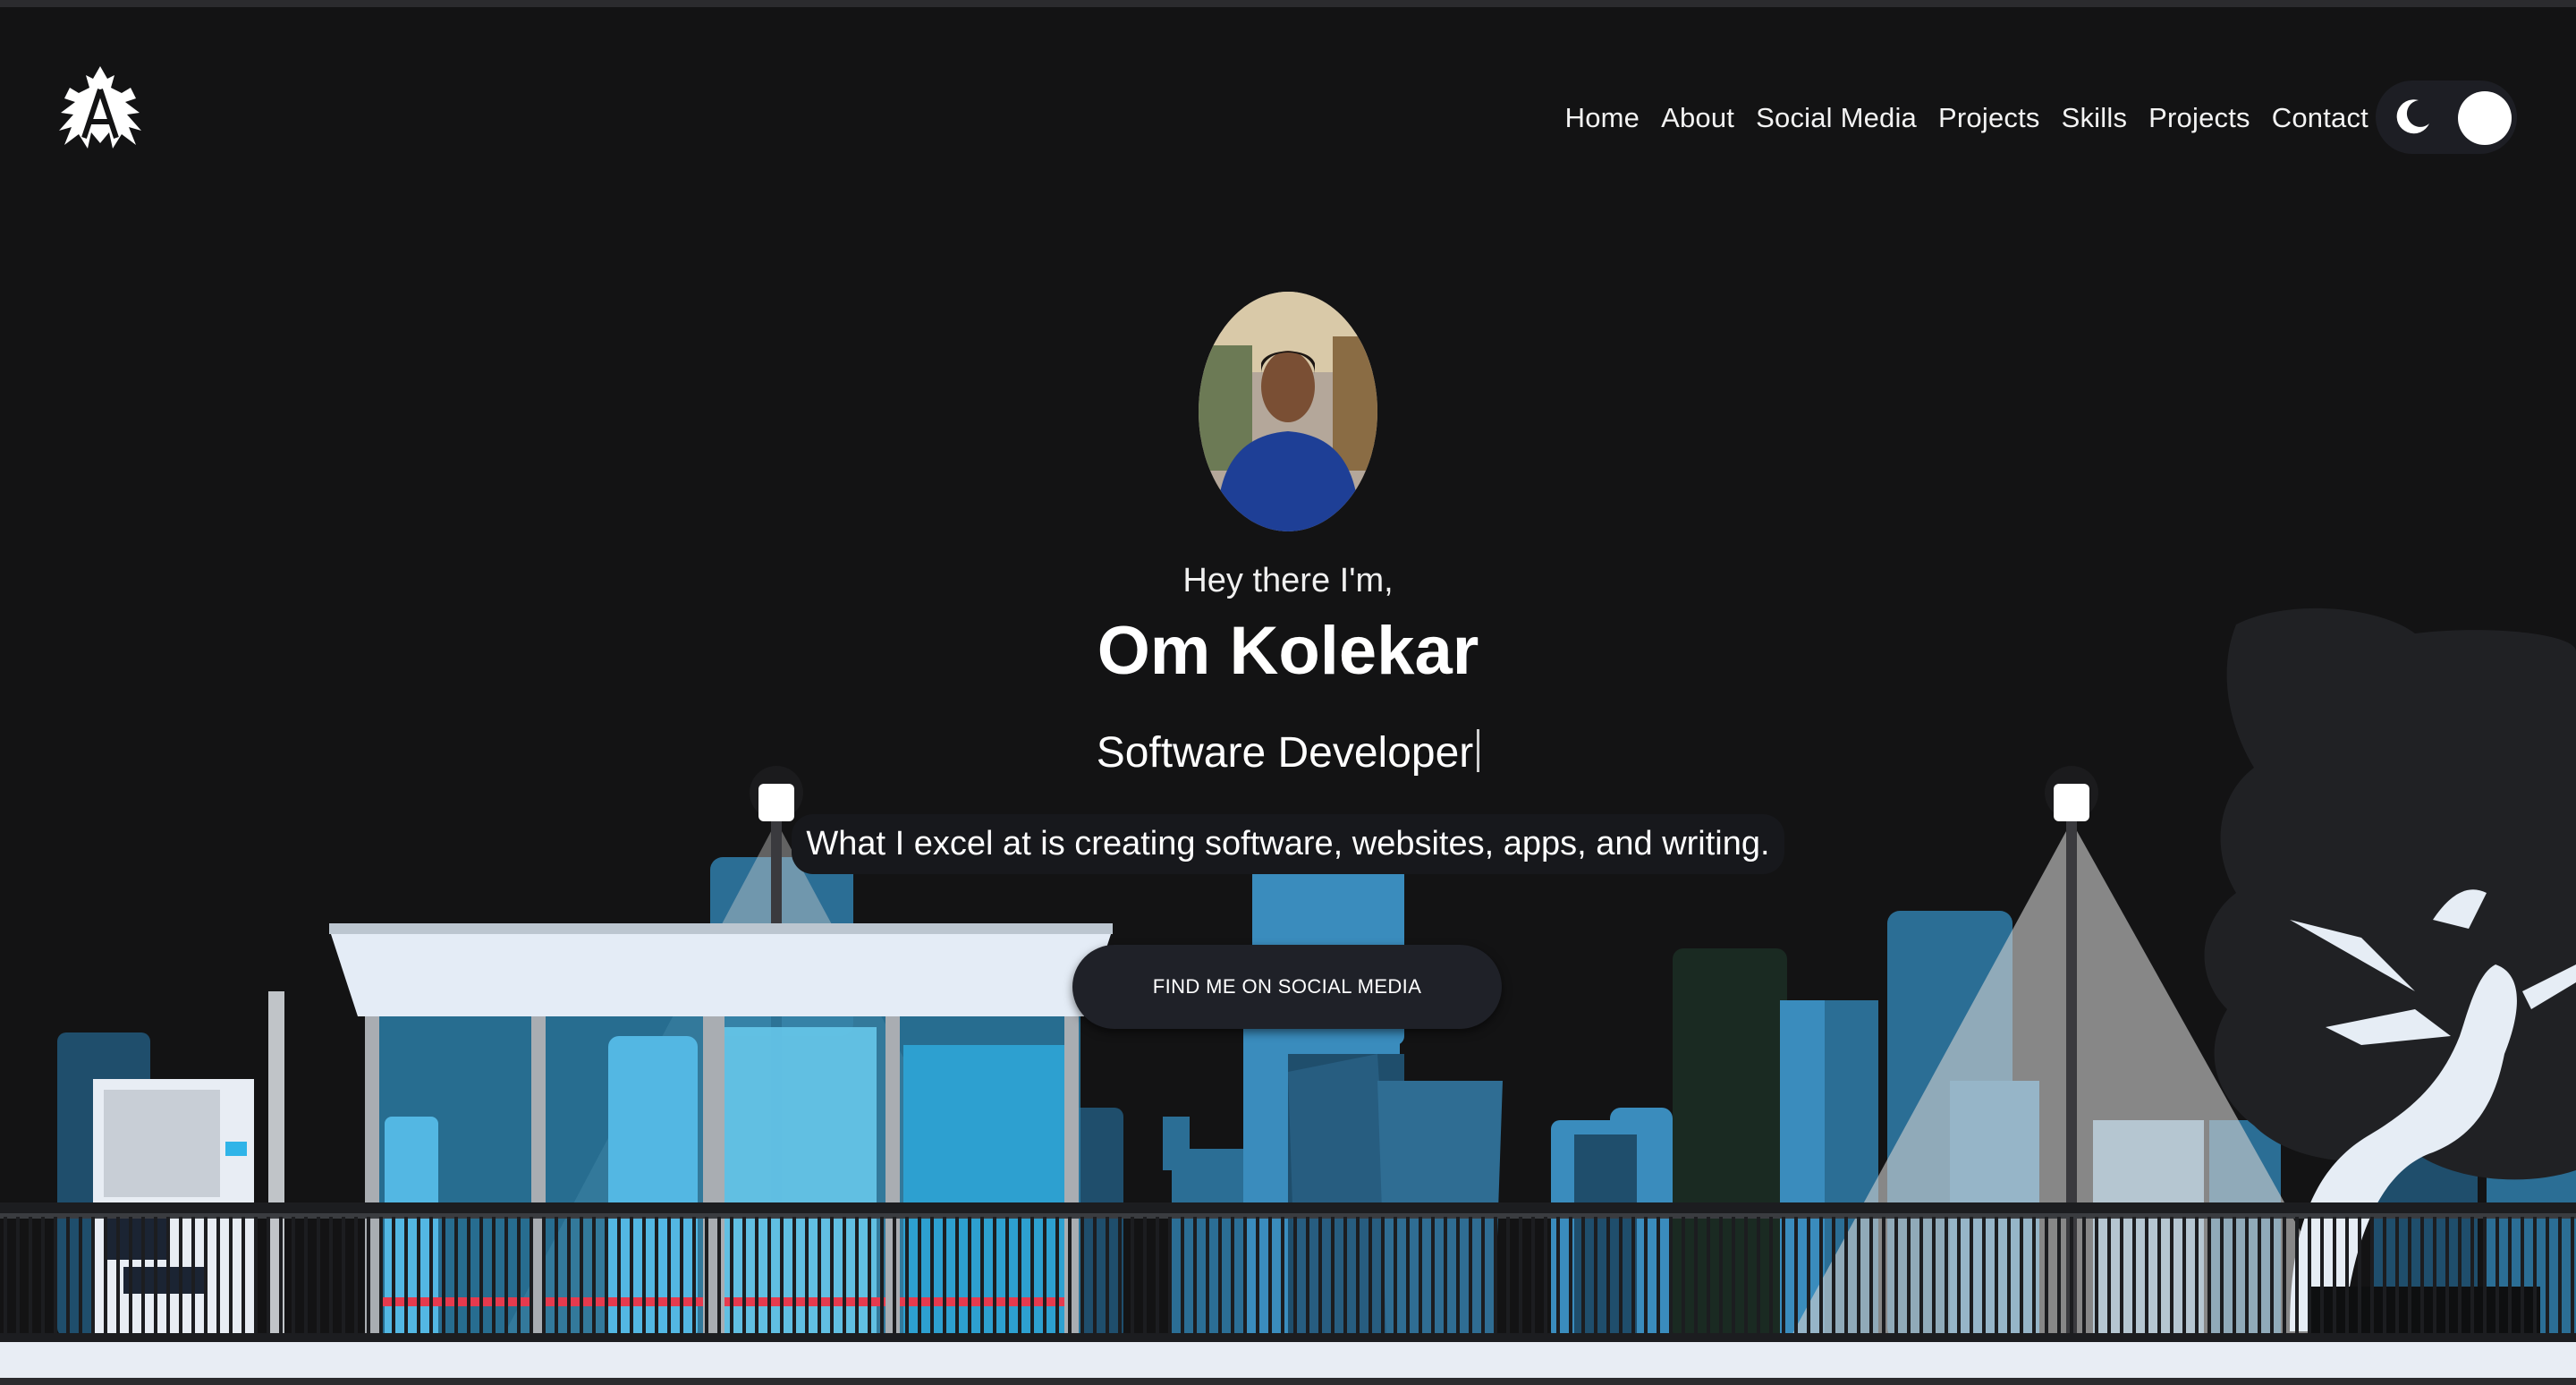 The height and width of the screenshot is (1385, 2576). I want to click on logo, so click(100, 114).